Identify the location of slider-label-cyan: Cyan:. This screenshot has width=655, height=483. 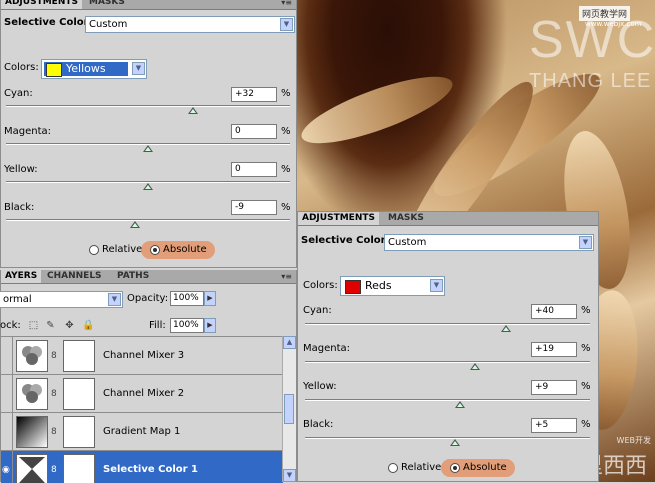
(317, 310).